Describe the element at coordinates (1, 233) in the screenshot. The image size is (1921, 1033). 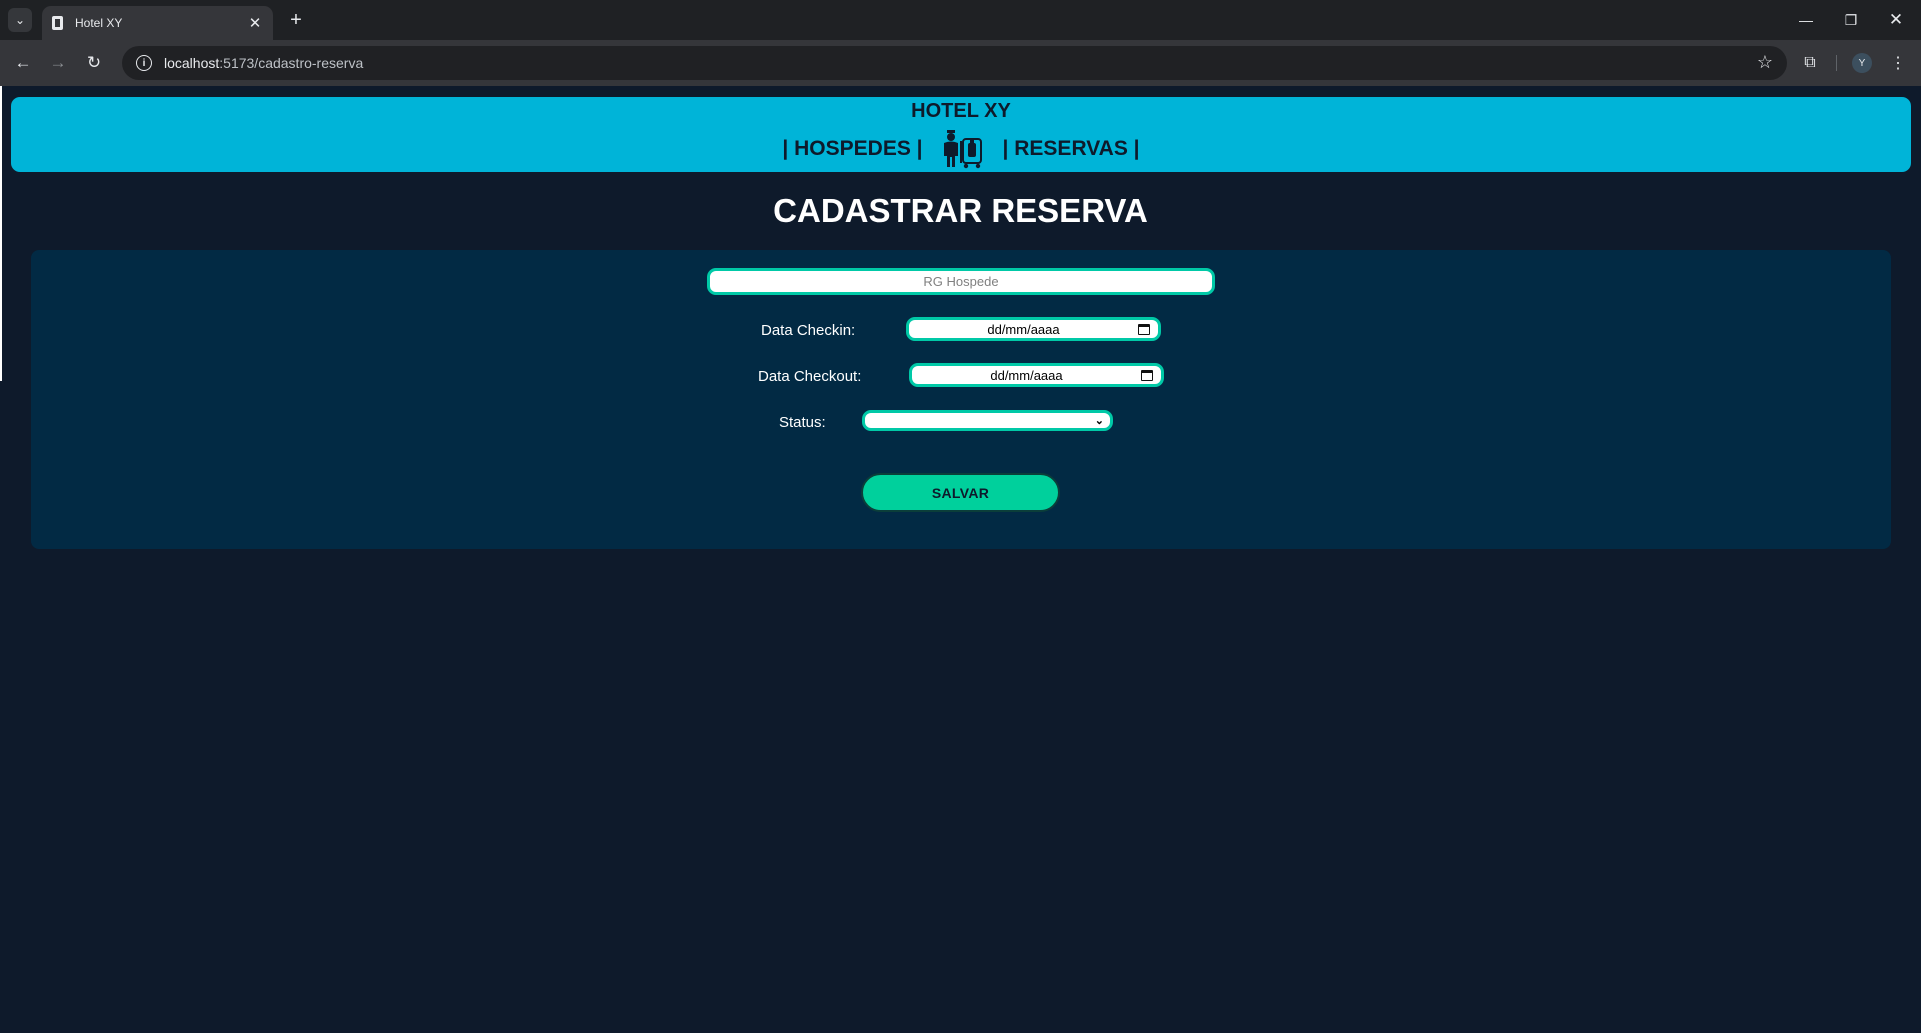
I see `left-edge-strip` at that location.